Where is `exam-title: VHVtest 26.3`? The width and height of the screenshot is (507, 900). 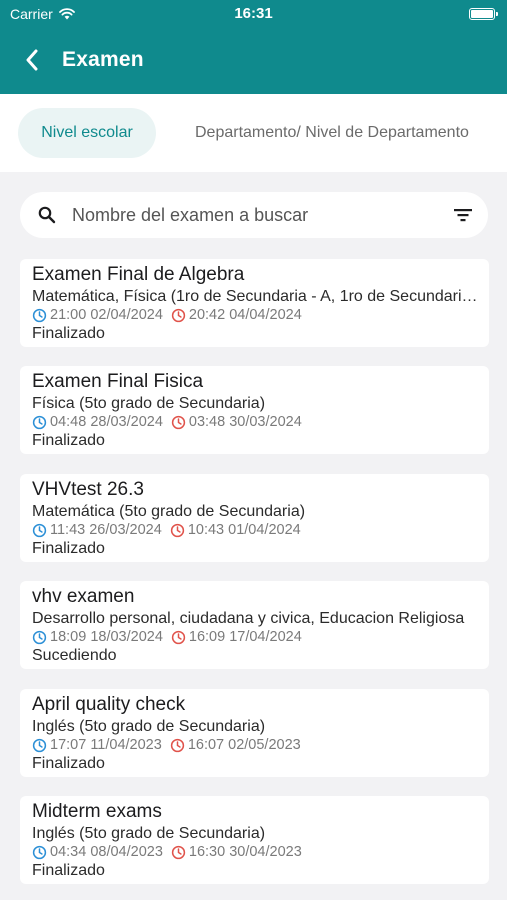
exam-title: VHVtest 26.3 is located at coordinates (88, 489).